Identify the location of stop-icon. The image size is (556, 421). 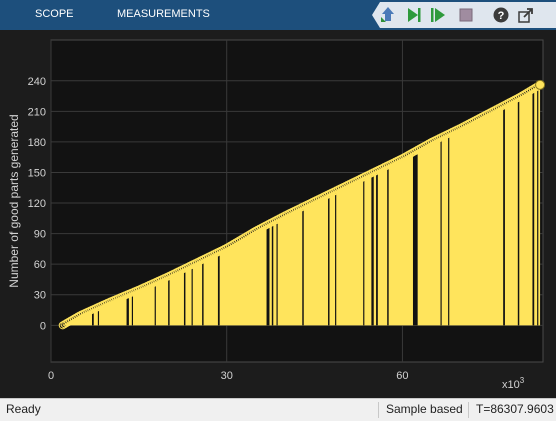
(466, 15).